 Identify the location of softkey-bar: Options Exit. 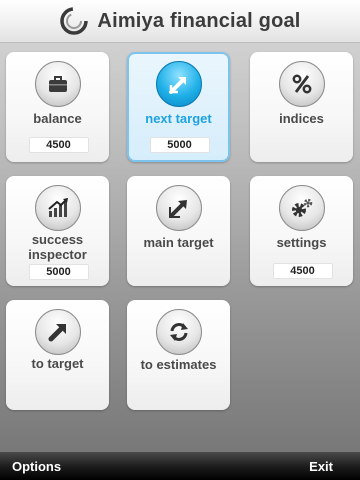
(180, 466).